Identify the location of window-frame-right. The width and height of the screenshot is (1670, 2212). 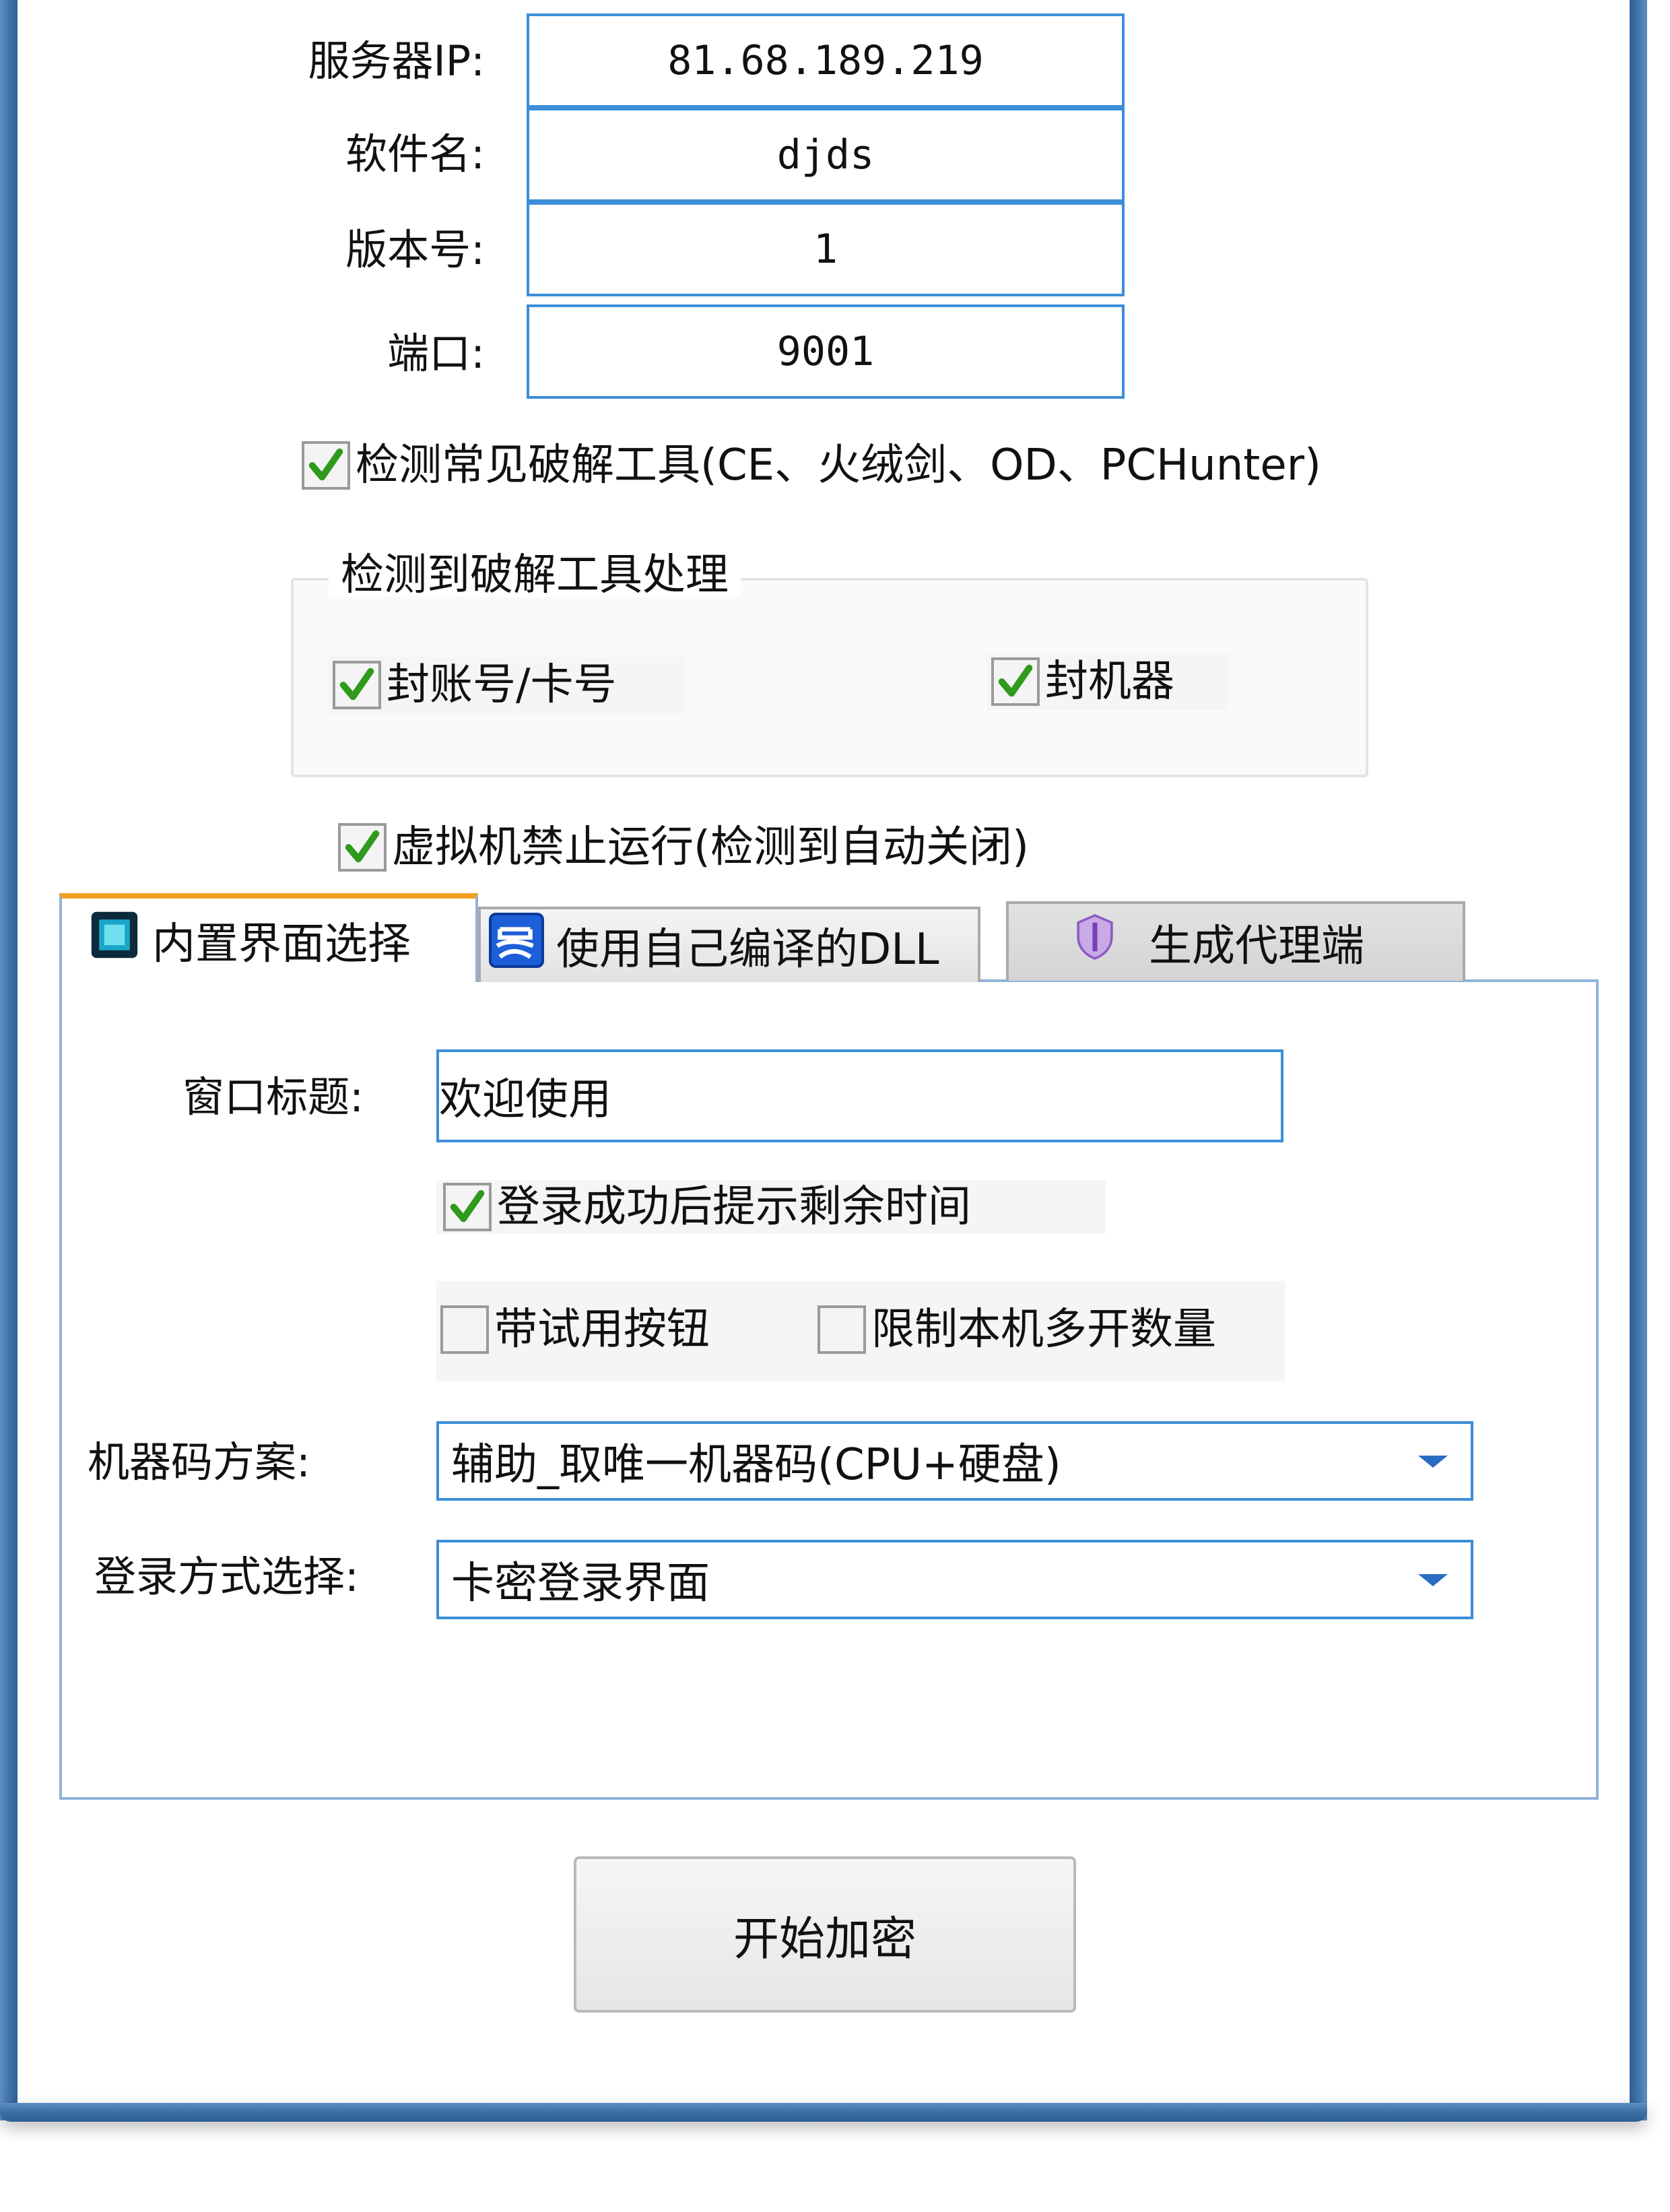
(1638, 1060).